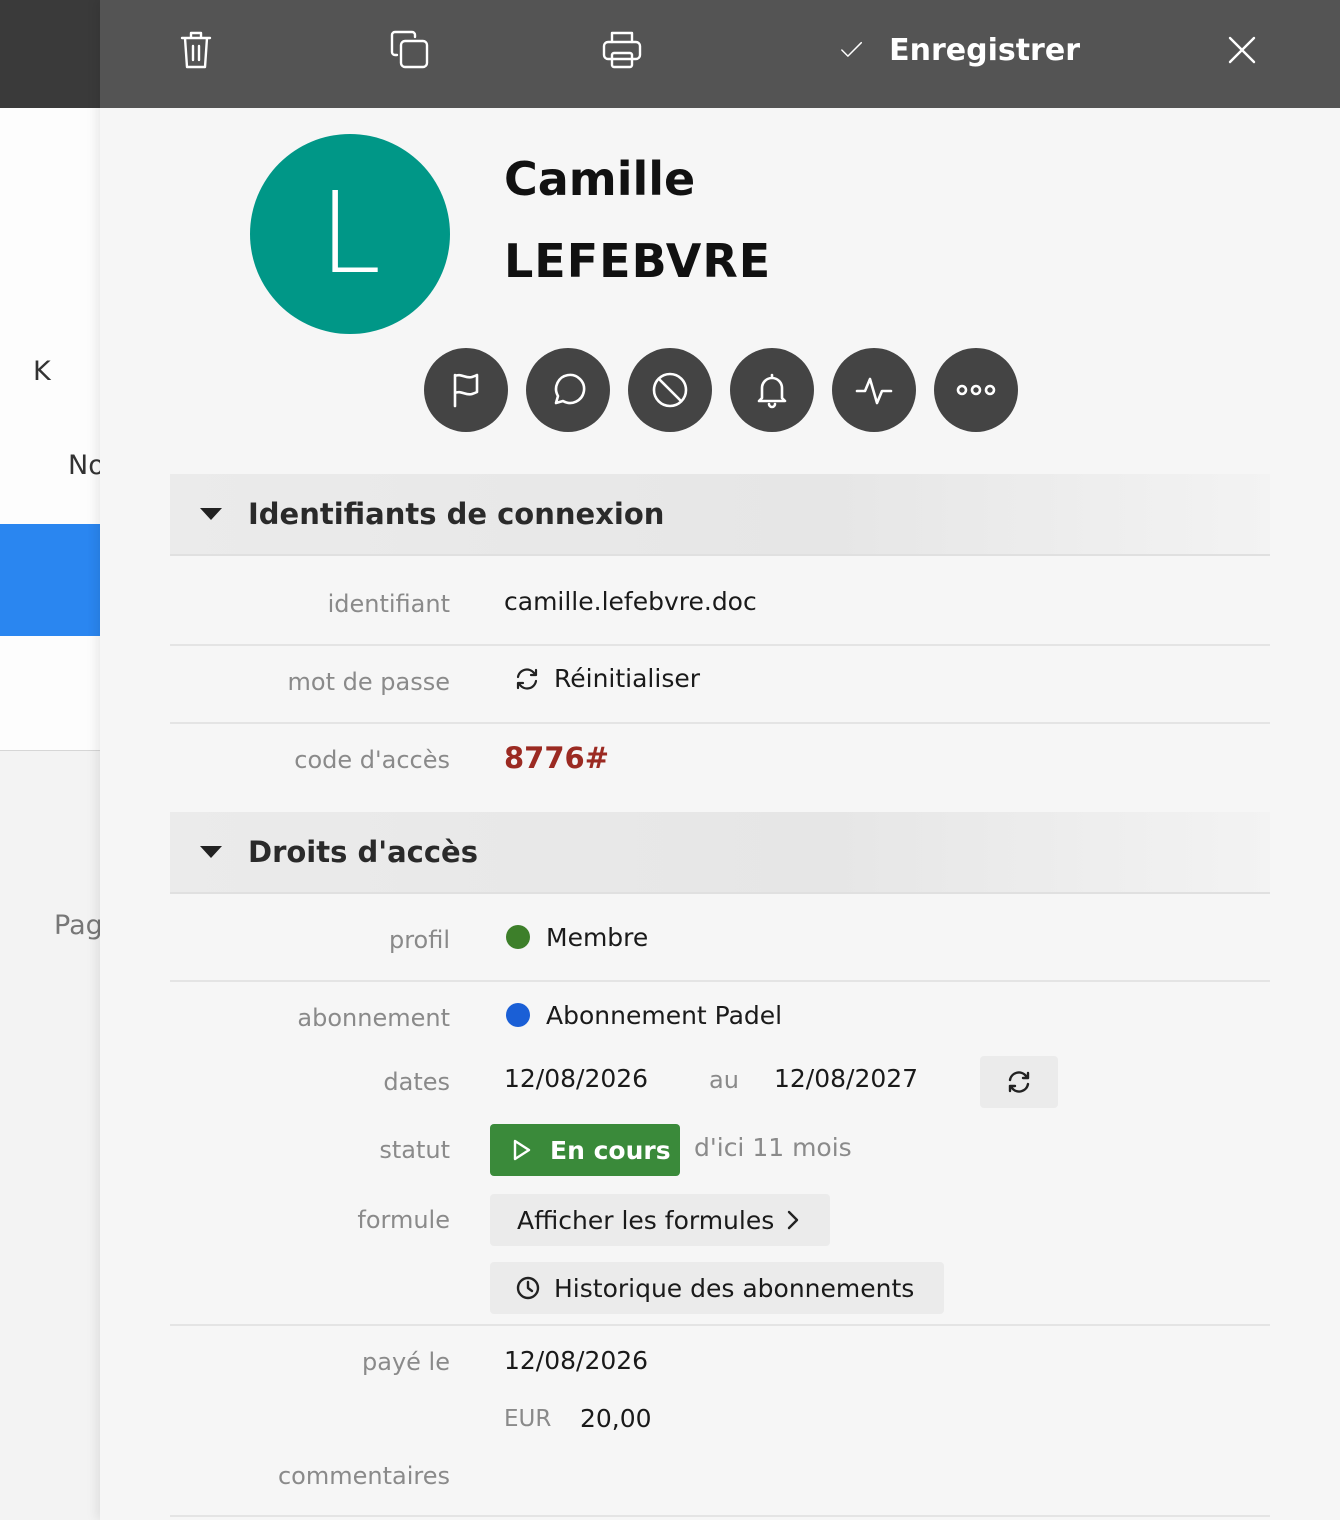 The image size is (1340, 1520). I want to click on duplicate-button, so click(410, 50).